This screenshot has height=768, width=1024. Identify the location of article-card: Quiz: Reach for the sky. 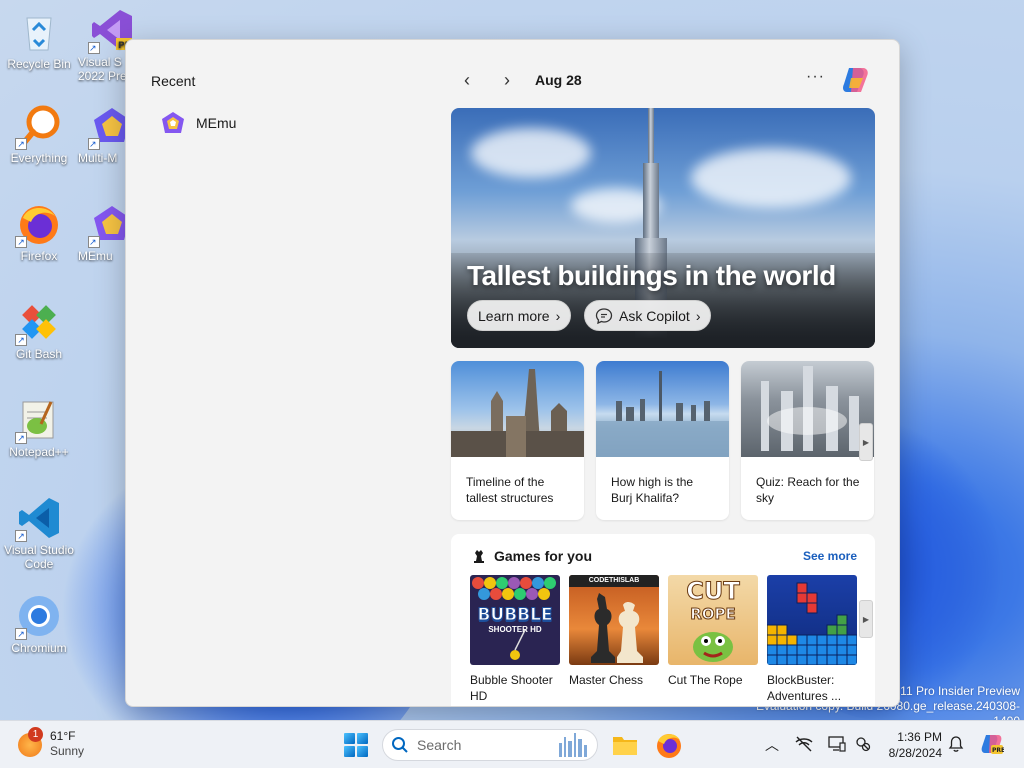
(807, 440).